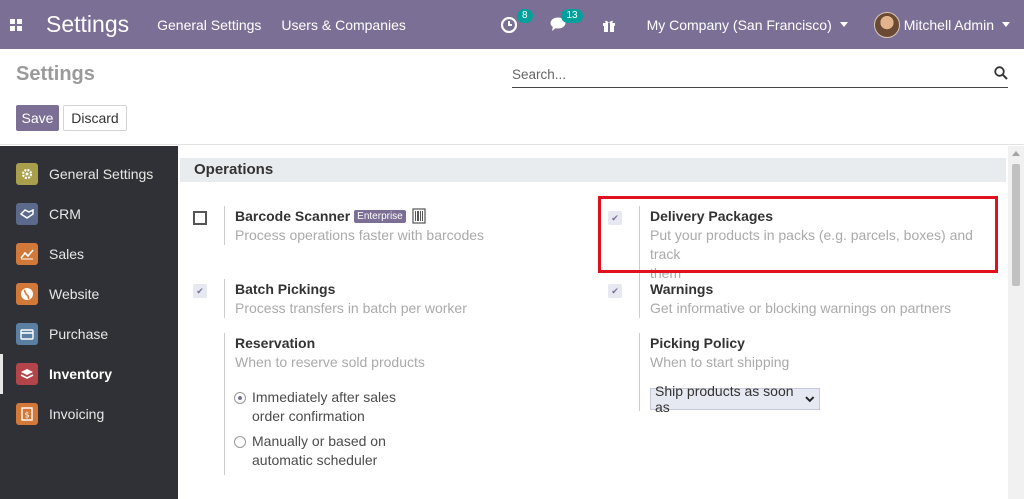  I want to click on purchase-icon, so click(27, 334).